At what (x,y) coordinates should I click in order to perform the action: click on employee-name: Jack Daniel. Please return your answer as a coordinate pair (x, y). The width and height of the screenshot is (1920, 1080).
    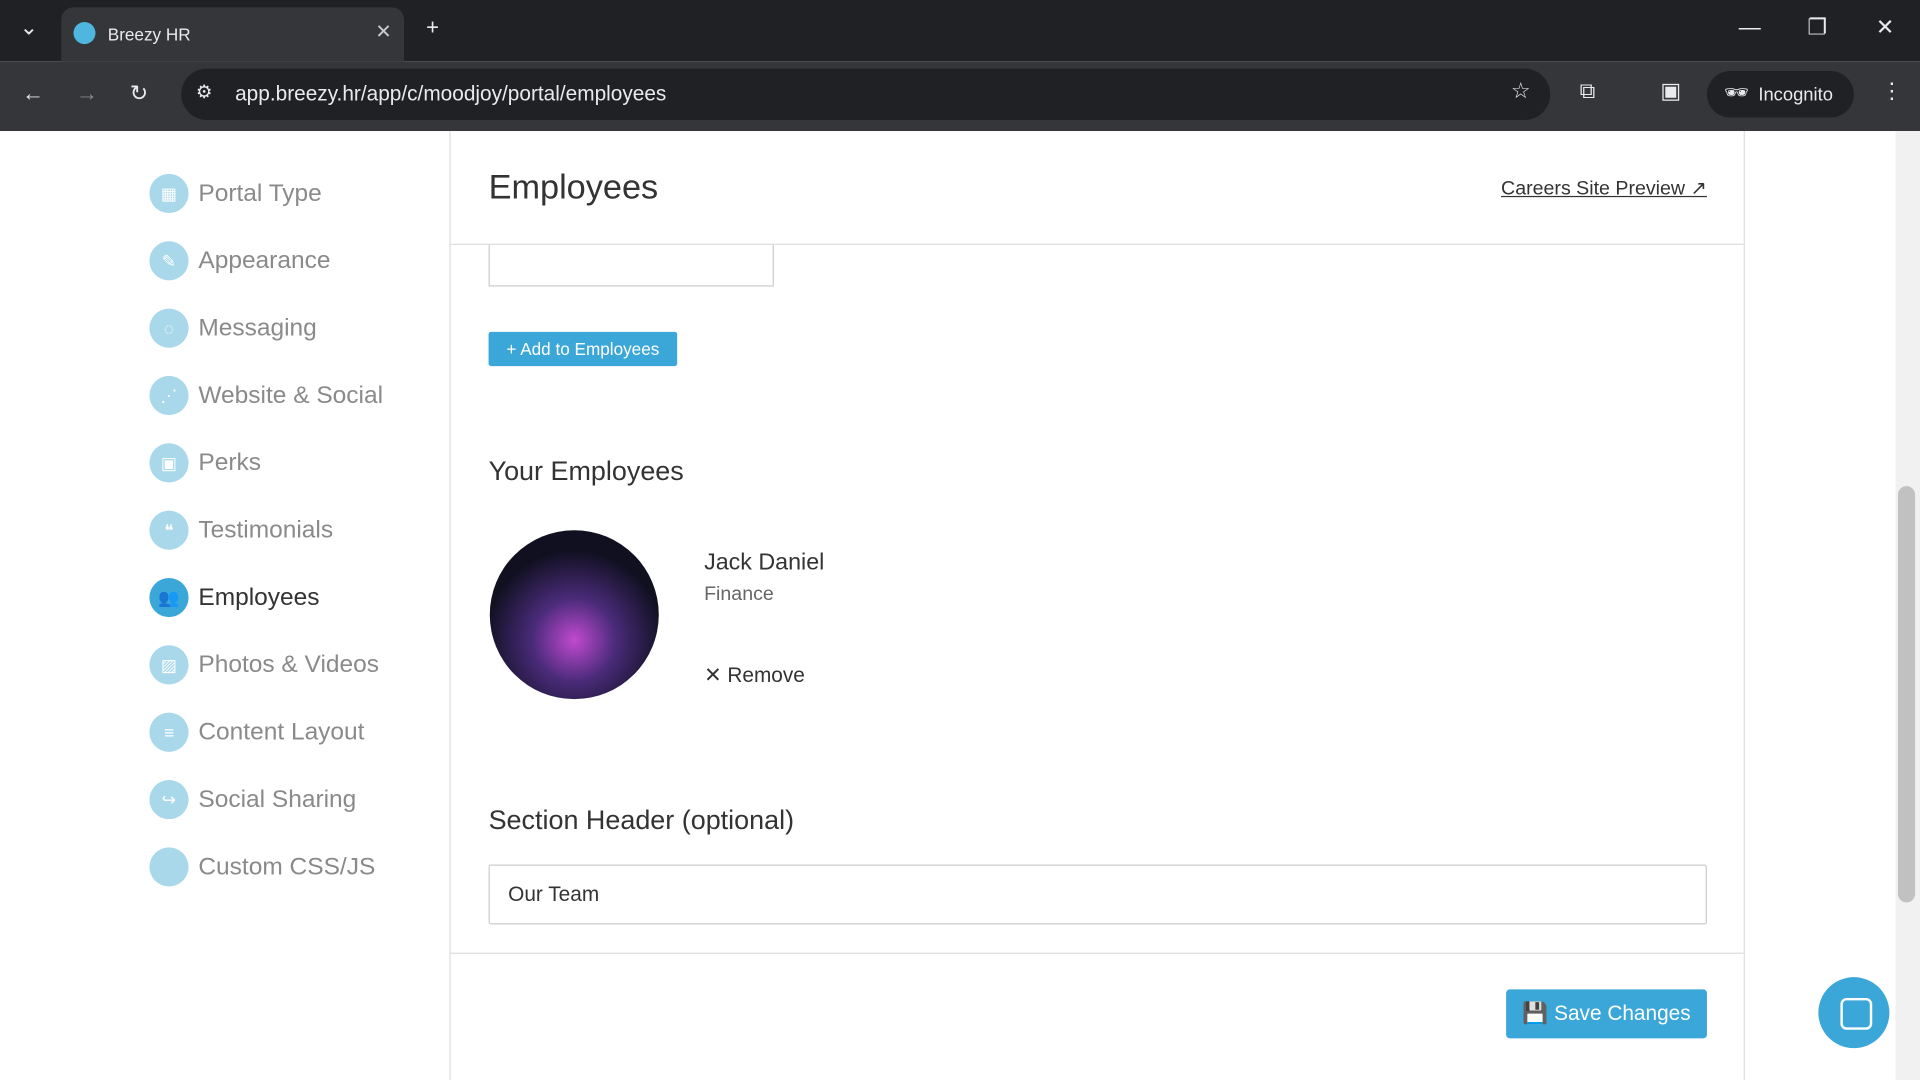
    Looking at the image, I should click on (764, 562).